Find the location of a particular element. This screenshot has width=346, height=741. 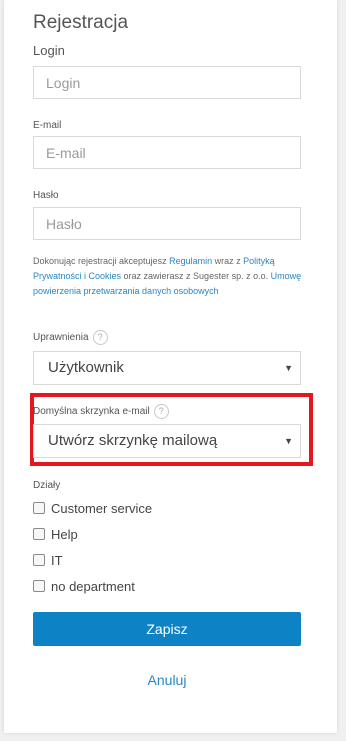

permissions-select-value: Użytkownik is located at coordinates (86, 367).